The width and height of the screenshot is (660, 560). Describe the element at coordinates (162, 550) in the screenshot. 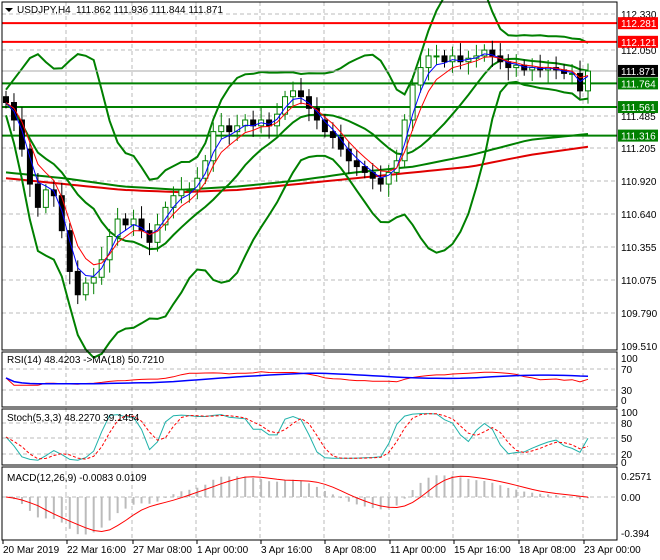

I see `time-tick-label: 27 Mar 08:00` at that location.